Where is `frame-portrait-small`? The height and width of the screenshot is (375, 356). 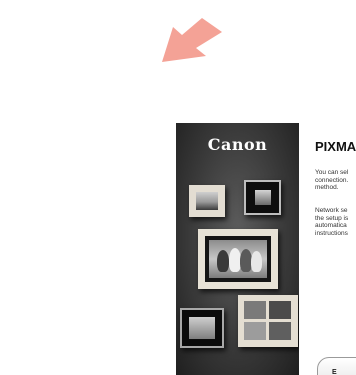 frame-portrait-small is located at coordinates (262, 197).